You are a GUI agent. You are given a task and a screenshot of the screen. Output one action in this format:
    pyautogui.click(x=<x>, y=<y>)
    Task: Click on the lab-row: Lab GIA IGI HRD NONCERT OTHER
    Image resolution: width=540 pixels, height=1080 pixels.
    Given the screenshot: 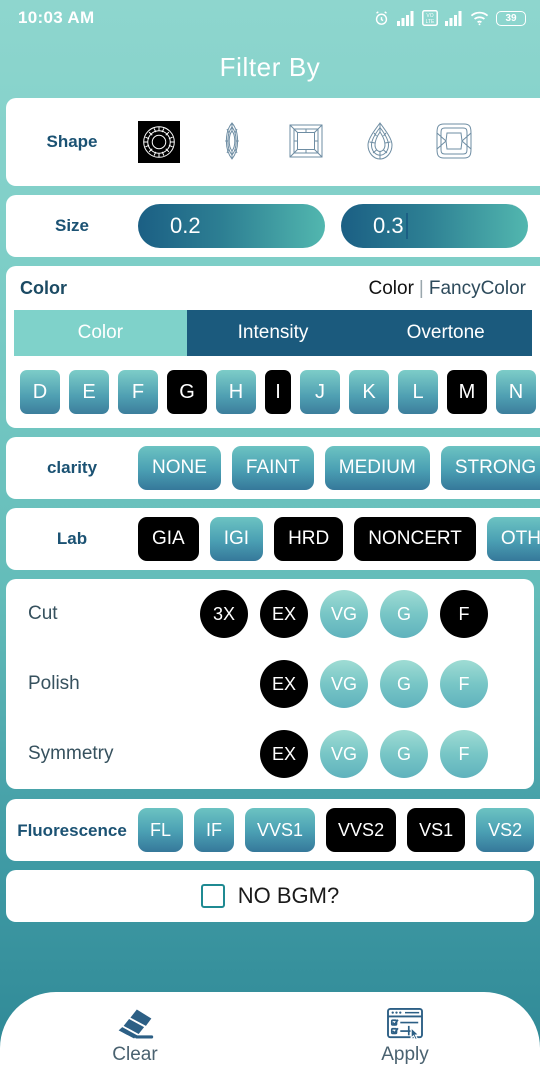 What is the action you would take?
    pyautogui.click(x=273, y=539)
    